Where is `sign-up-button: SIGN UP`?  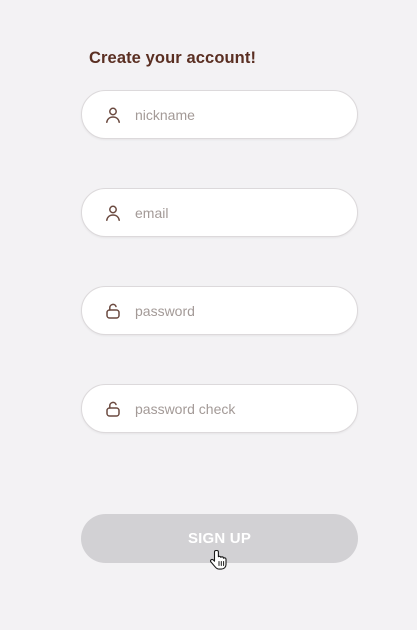
sign-up-button: SIGN UP is located at coordinates (219, 538).